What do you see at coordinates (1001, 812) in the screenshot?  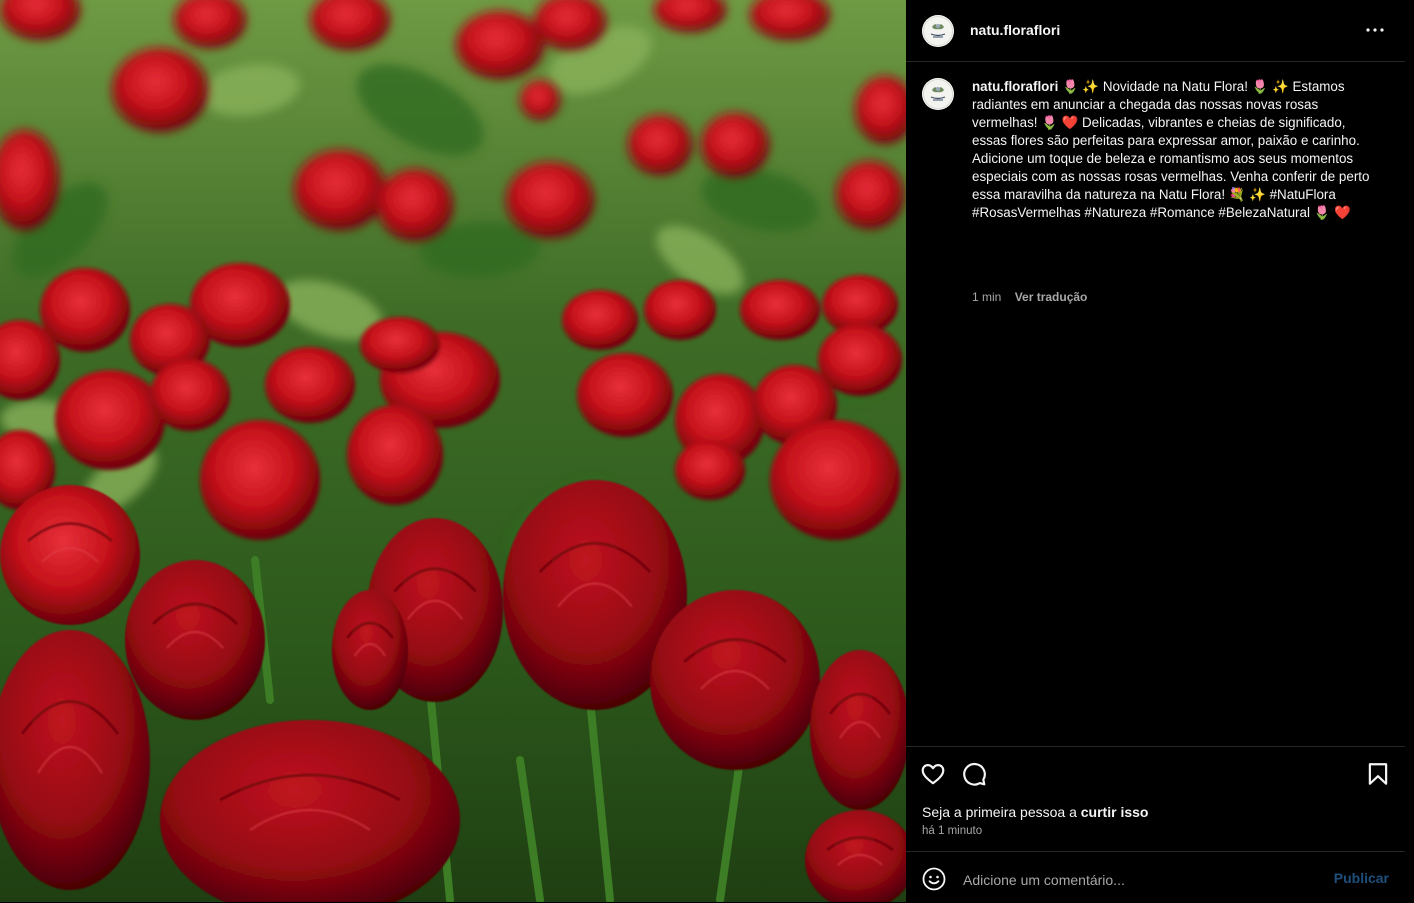 I see `likes-prefix: Seja a primeira pessoa a` at bounding box center [1001, 812].